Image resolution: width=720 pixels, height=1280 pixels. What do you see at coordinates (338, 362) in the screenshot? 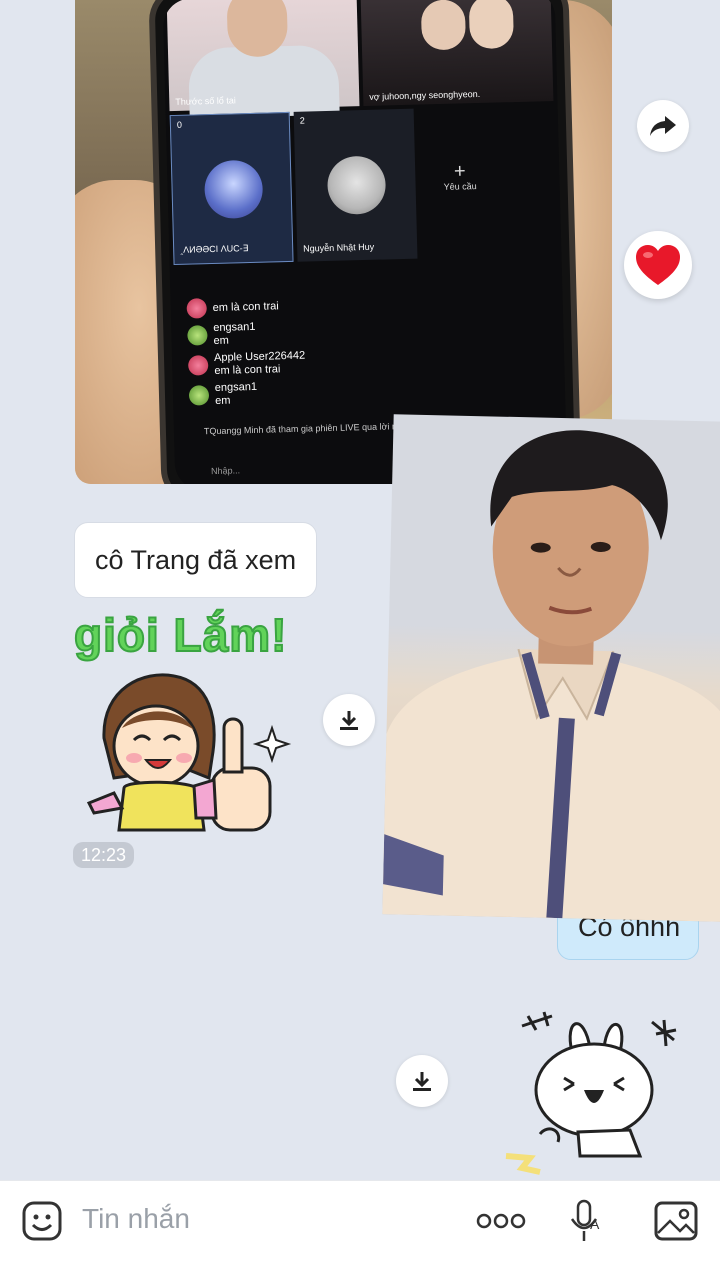
I see `live-chat-line: Apple User226442 em là con trai` at bounding box center [338, 362].